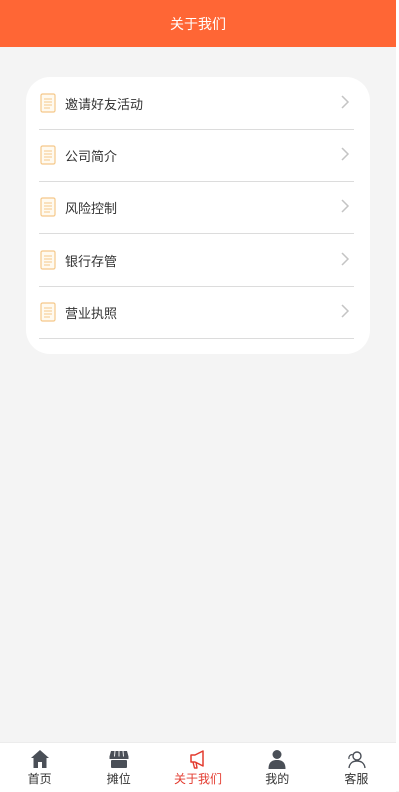 This screenshot has height=792, width=399. I want to click on menu-item-label: 邀请好友活动, so click(104, 105).